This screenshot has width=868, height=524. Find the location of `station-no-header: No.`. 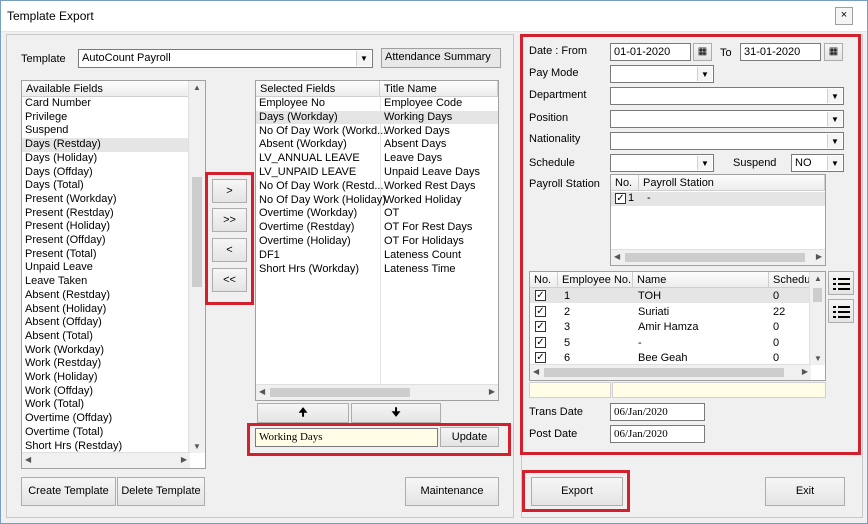

station-no-header: No. is located at coordinates (625, 183).